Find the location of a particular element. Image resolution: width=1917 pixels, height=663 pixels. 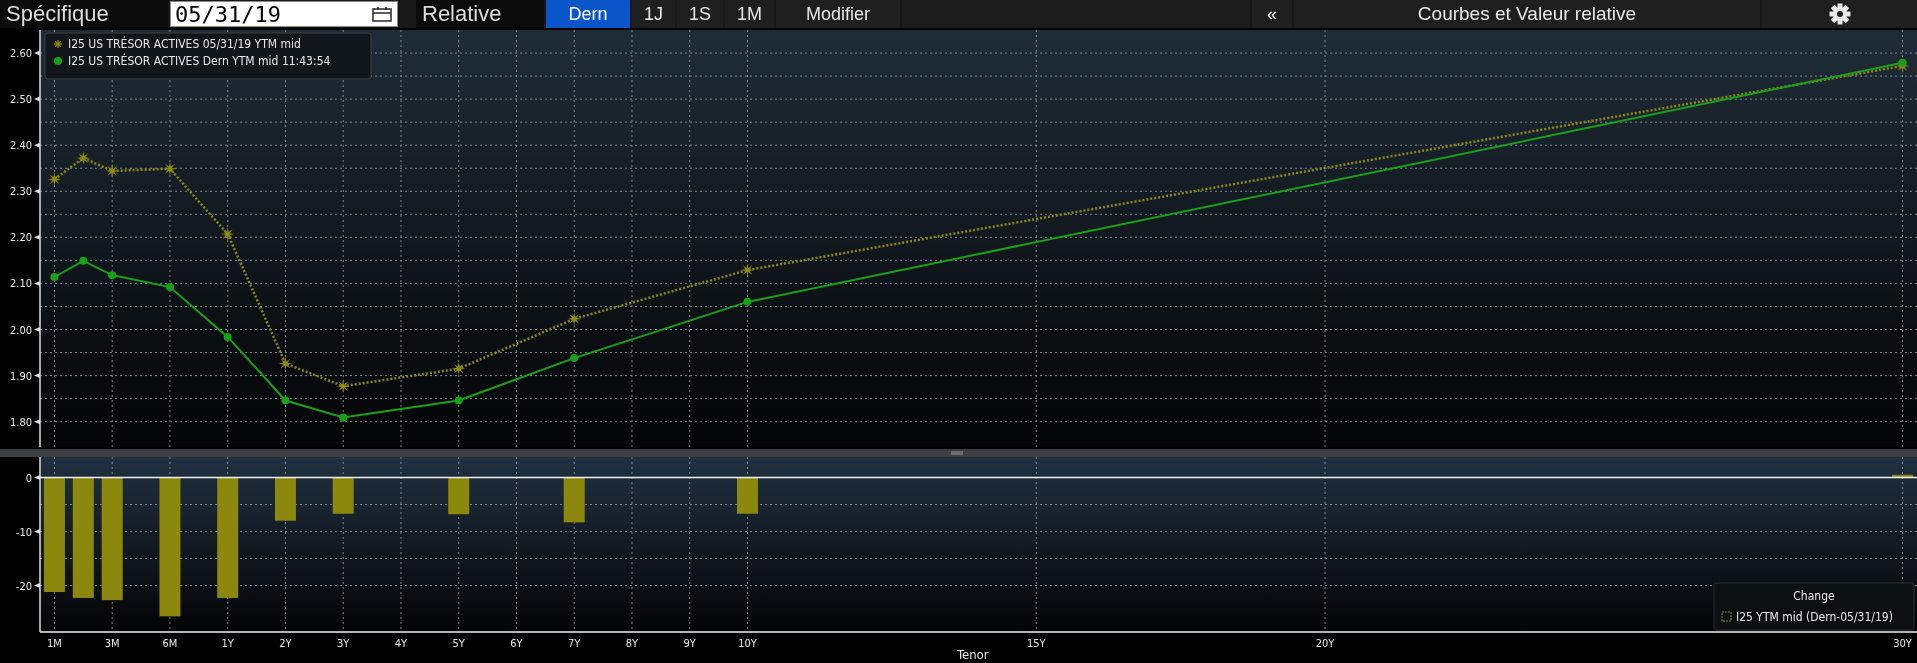

axis-label: 1.80 is located at coordinates (20, 422).